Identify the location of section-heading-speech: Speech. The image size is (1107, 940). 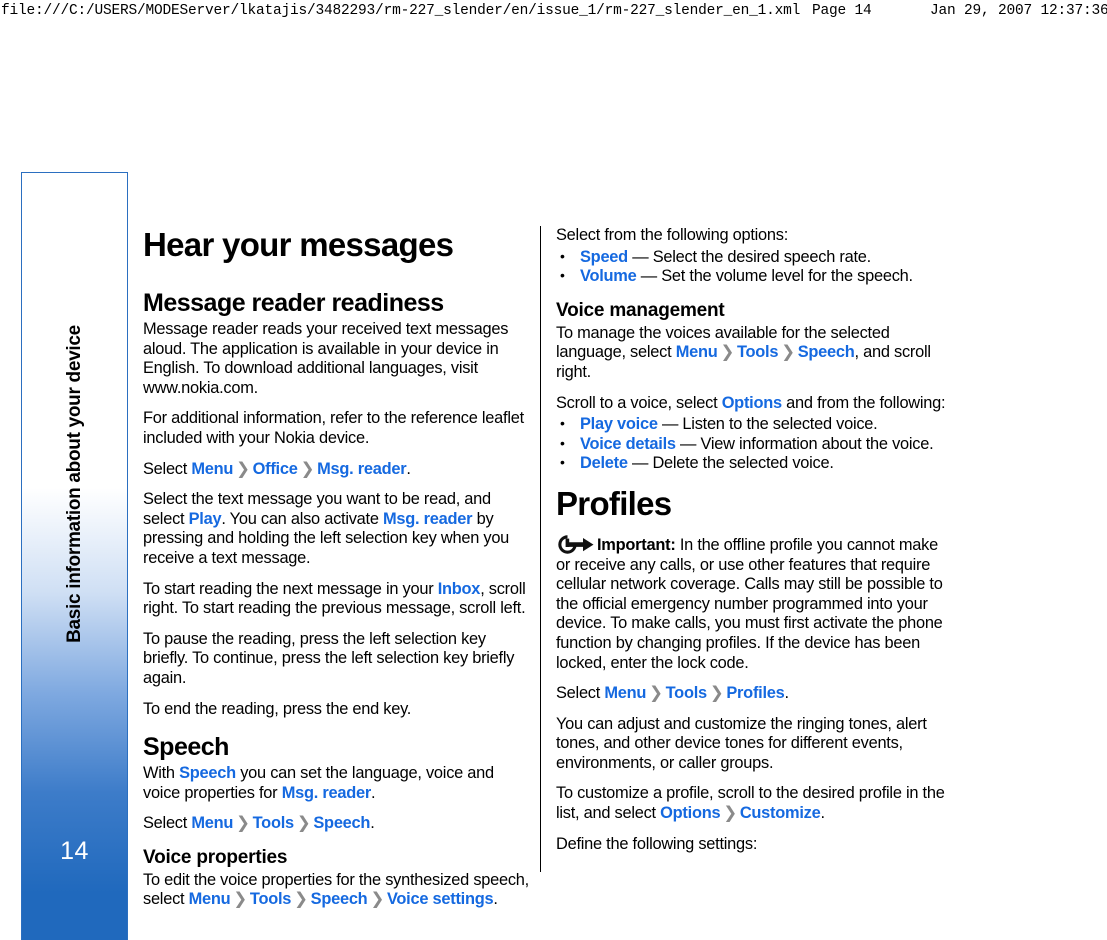
(186, 747).